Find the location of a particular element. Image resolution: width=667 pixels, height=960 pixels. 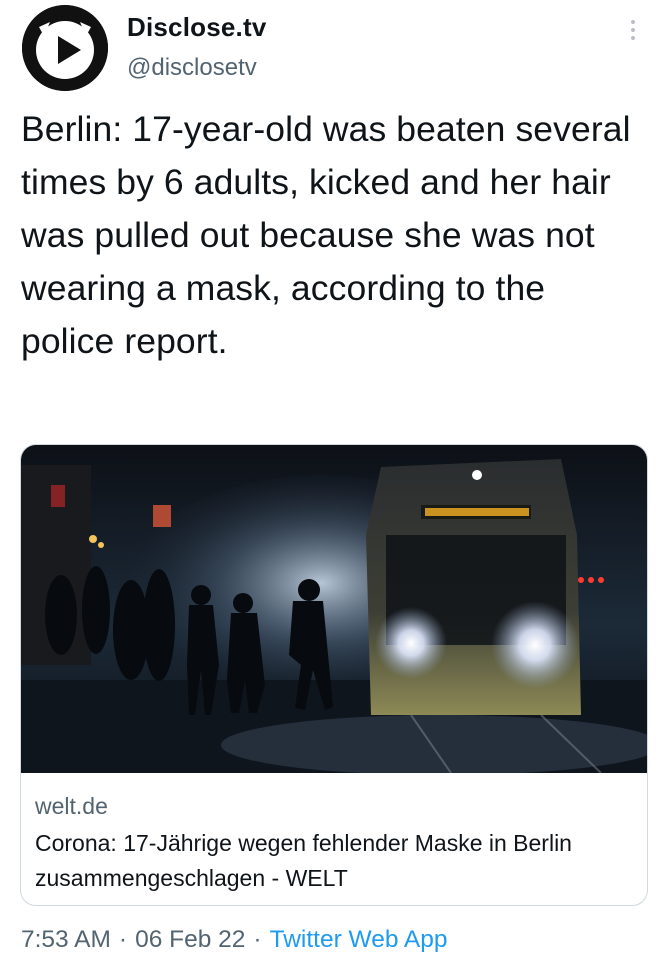

author-handle: @disclosetv is located at coordinates (192, 68).